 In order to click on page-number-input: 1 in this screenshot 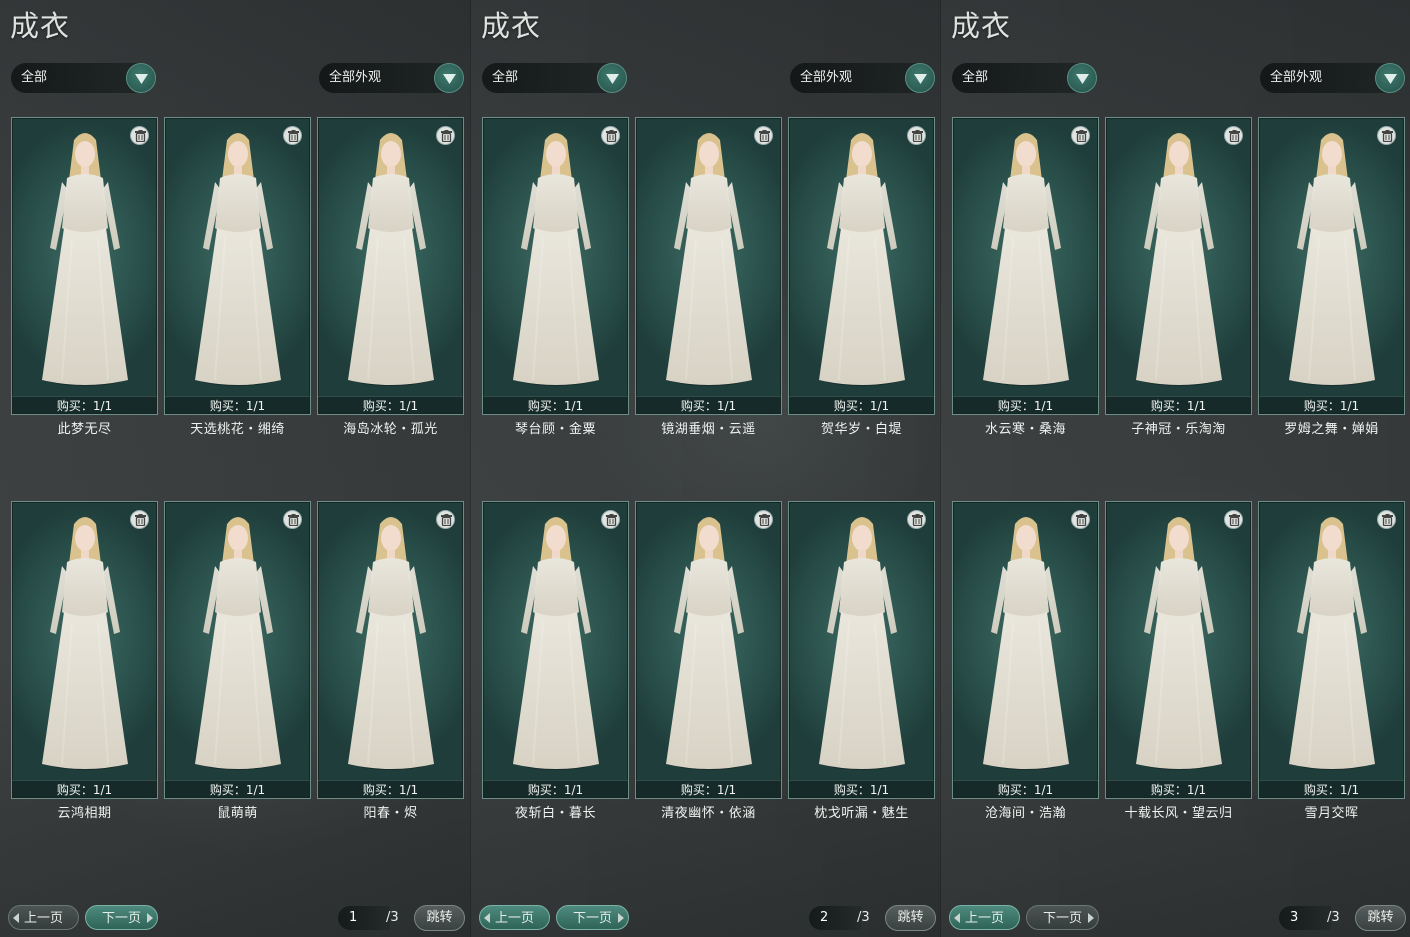, I will do `click(364, 918)`.